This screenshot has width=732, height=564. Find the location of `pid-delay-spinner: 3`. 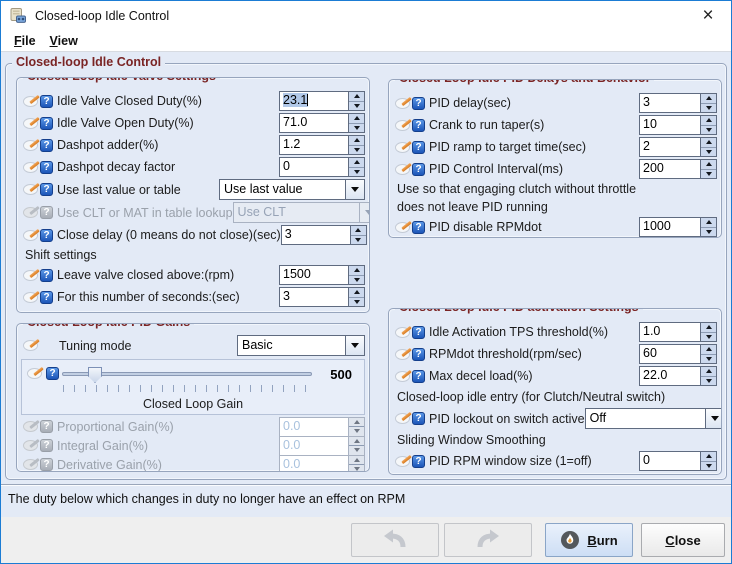

pid-delay-spinner: 3 is located at coordinates (678, 103).